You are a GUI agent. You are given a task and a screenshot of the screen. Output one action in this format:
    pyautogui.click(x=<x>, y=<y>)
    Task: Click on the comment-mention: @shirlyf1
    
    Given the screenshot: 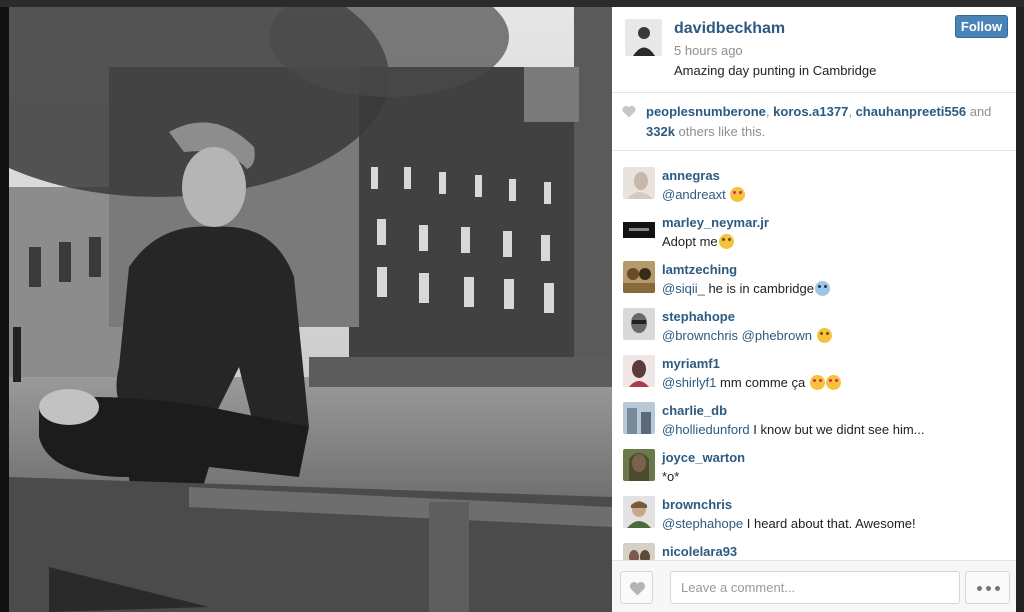 What is the action you would take?
    pyautogui.click(x=689, y=382)
    